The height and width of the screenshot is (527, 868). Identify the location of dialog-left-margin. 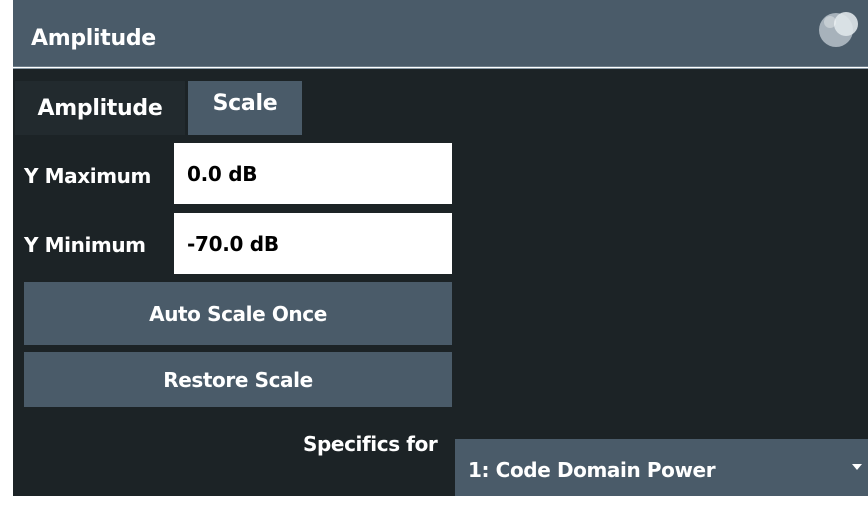
(6, 263).